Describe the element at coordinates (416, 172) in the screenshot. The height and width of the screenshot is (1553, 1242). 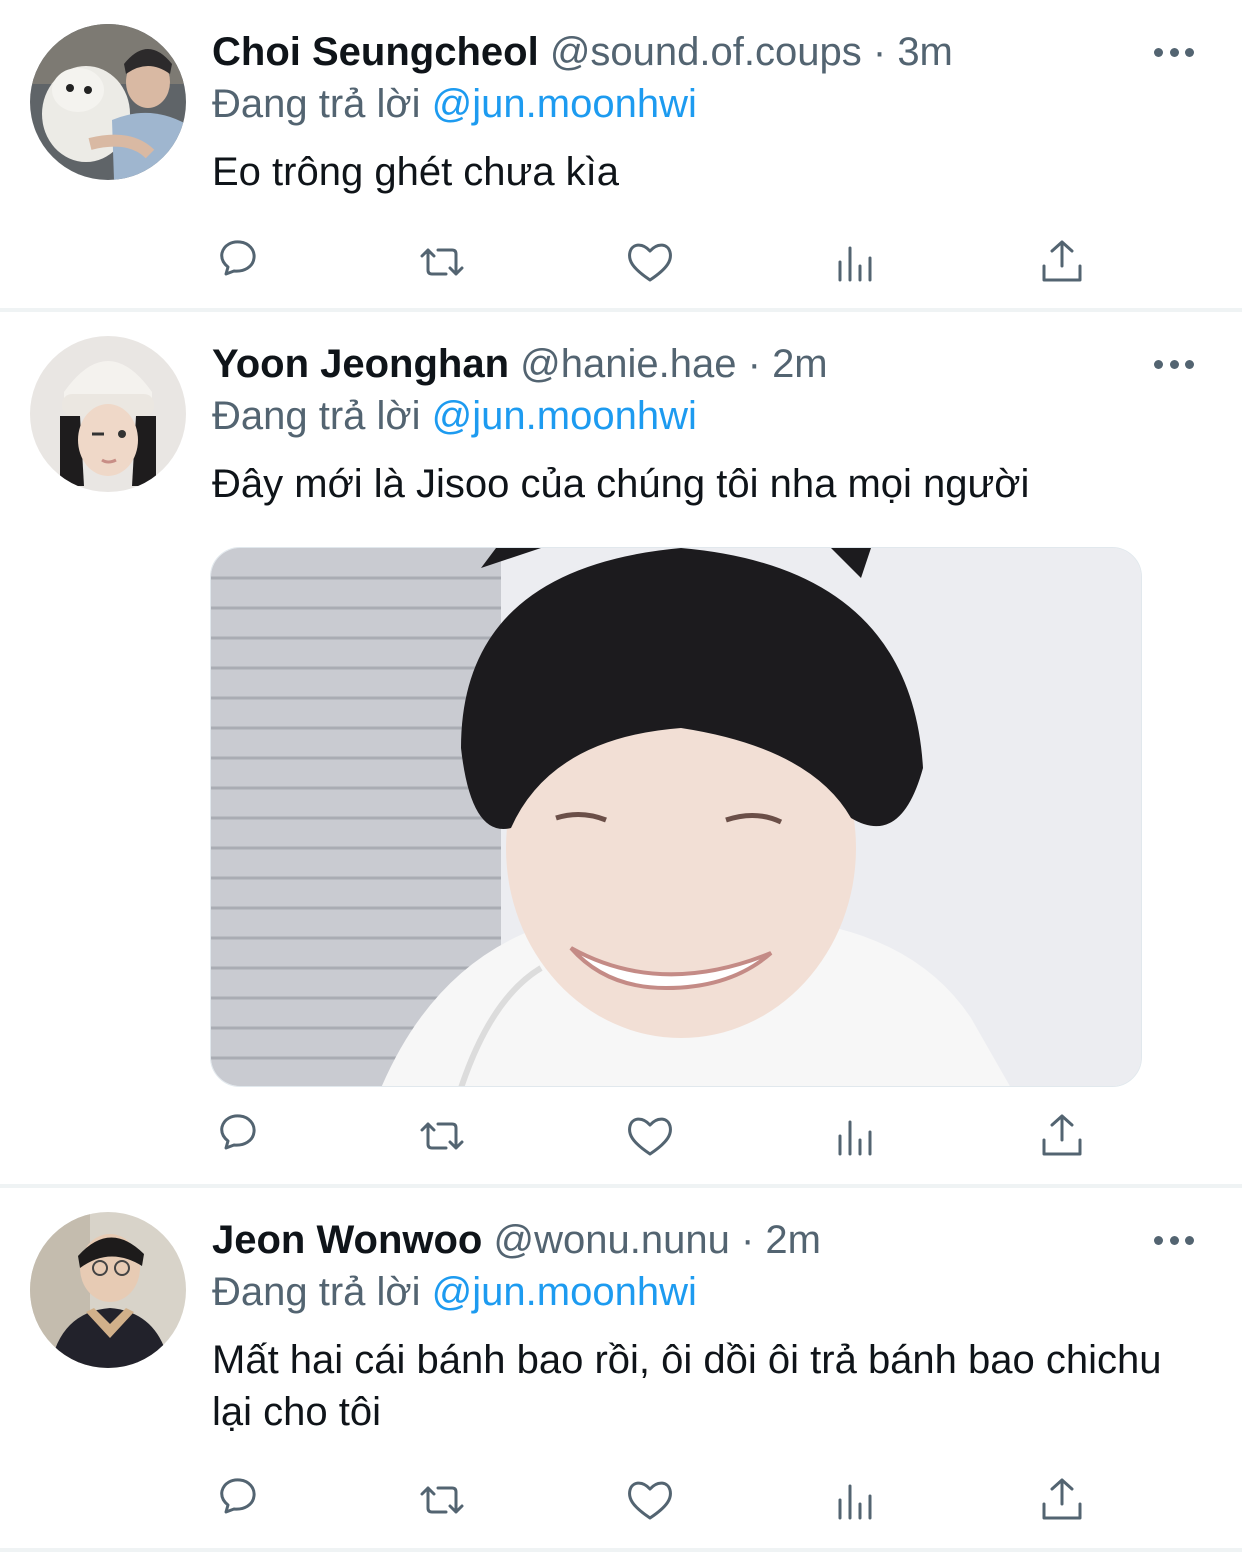
I see `tweet-text: Eo trông ghét chưa kìa` at that location.